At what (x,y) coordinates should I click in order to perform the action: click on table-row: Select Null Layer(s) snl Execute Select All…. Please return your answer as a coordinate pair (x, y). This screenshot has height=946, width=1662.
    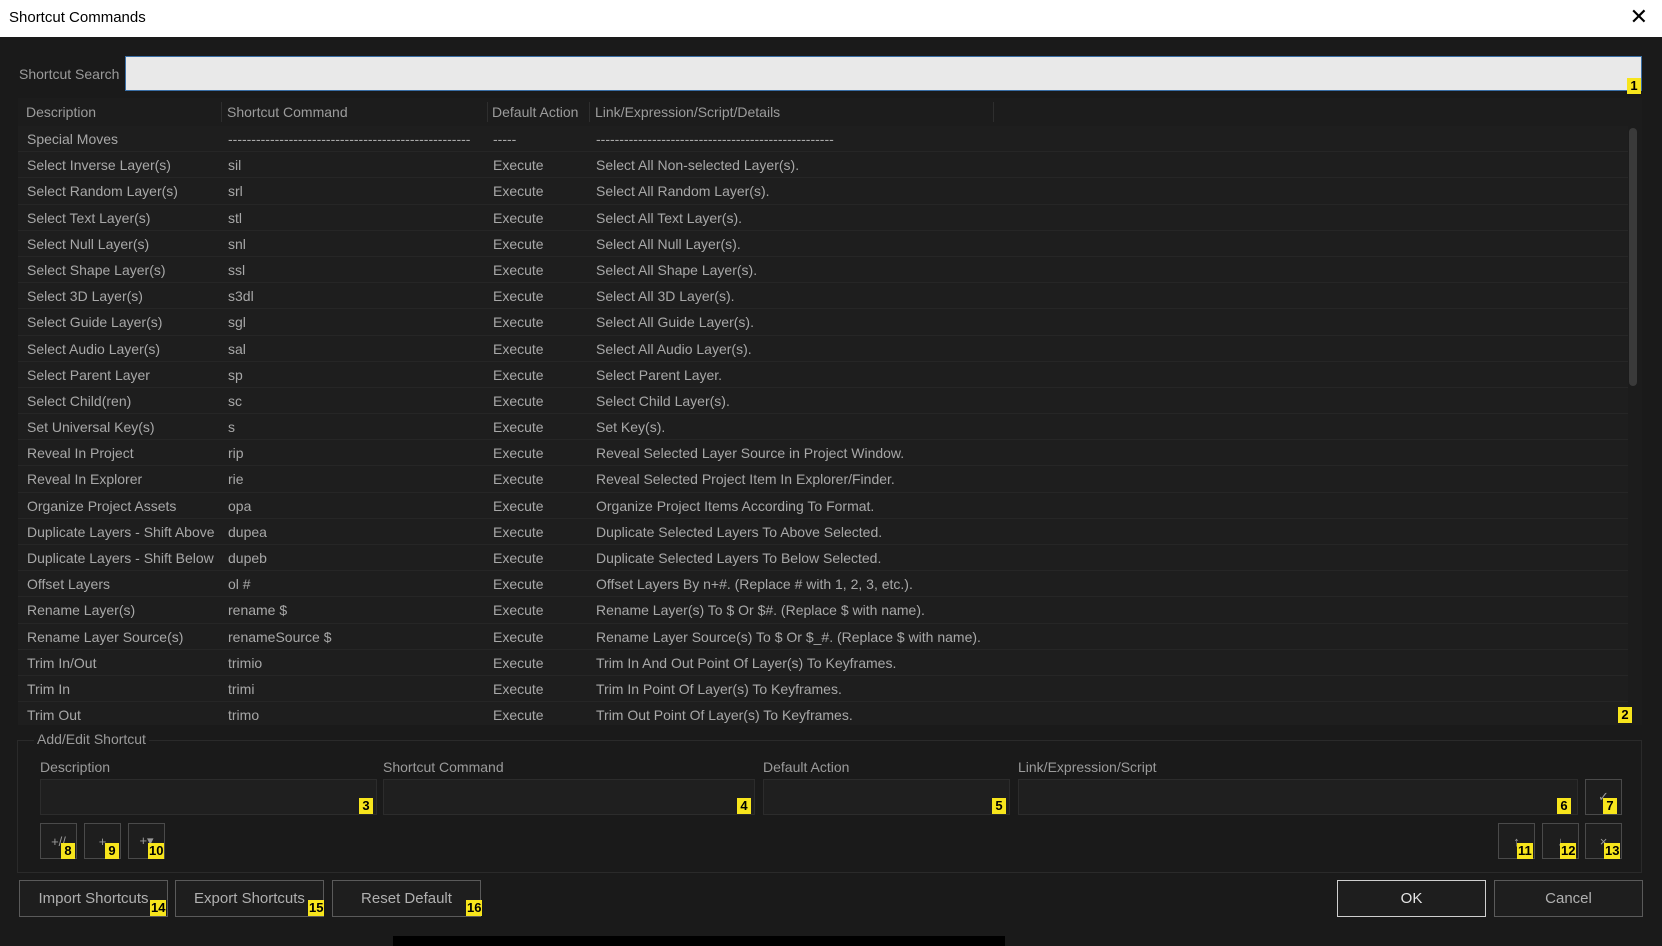
    Looking at the image, I should click on (823, 243).